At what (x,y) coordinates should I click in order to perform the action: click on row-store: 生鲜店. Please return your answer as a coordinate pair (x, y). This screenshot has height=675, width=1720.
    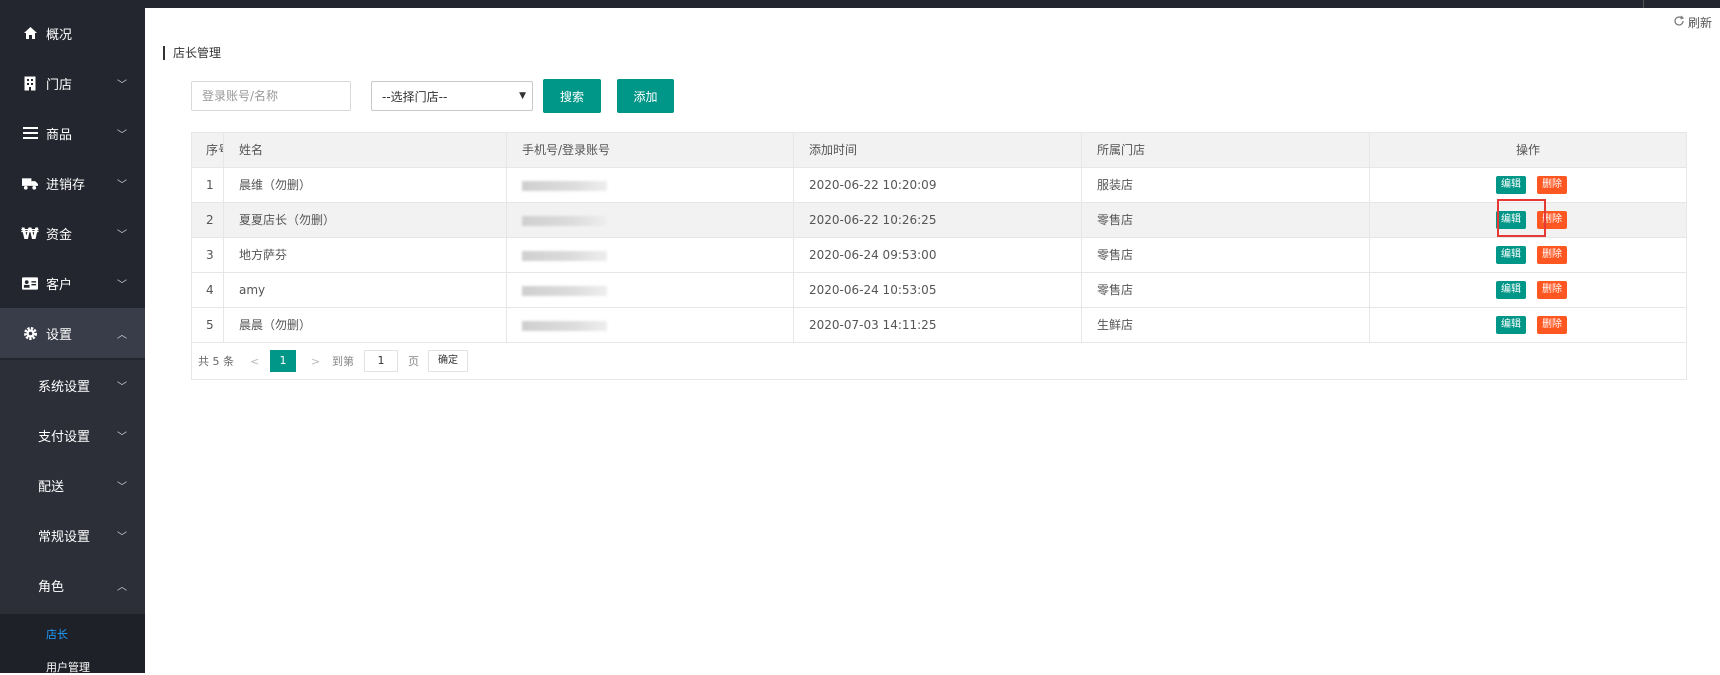
    Looking at the image, I should click on (1226, 325).